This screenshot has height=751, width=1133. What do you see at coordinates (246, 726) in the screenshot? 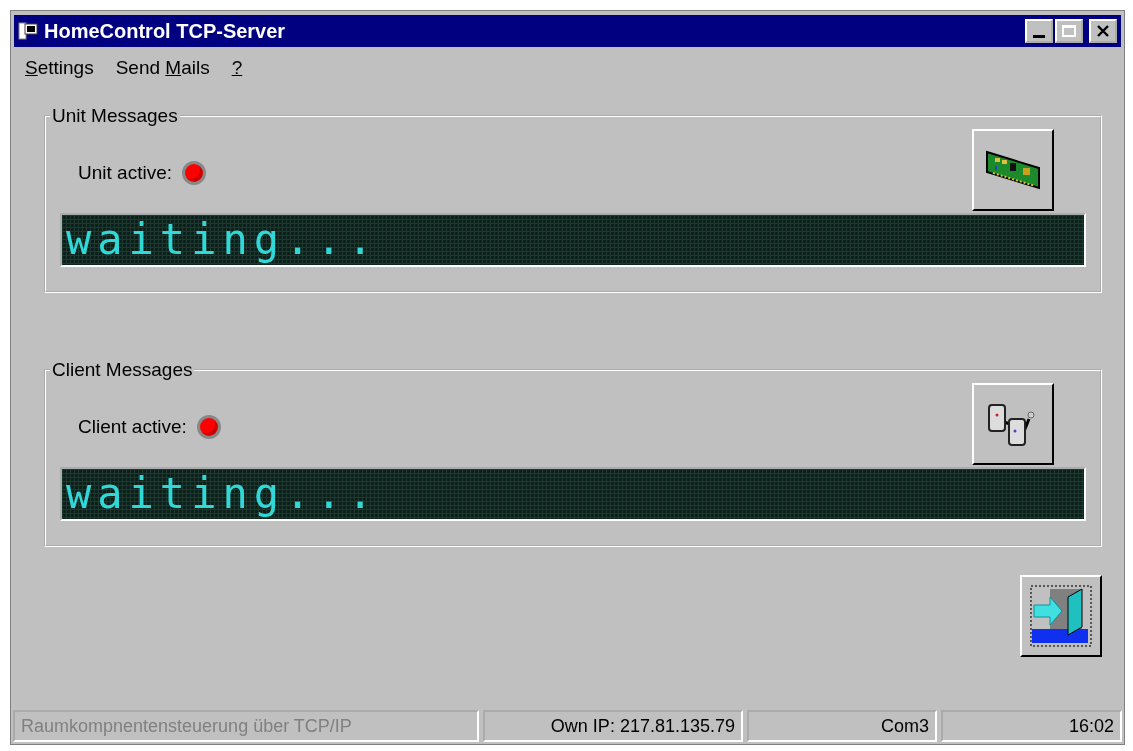
I see `status-panel: Raumkompnentensteuerung über TCP/IP` at bounding box center [246, 726].